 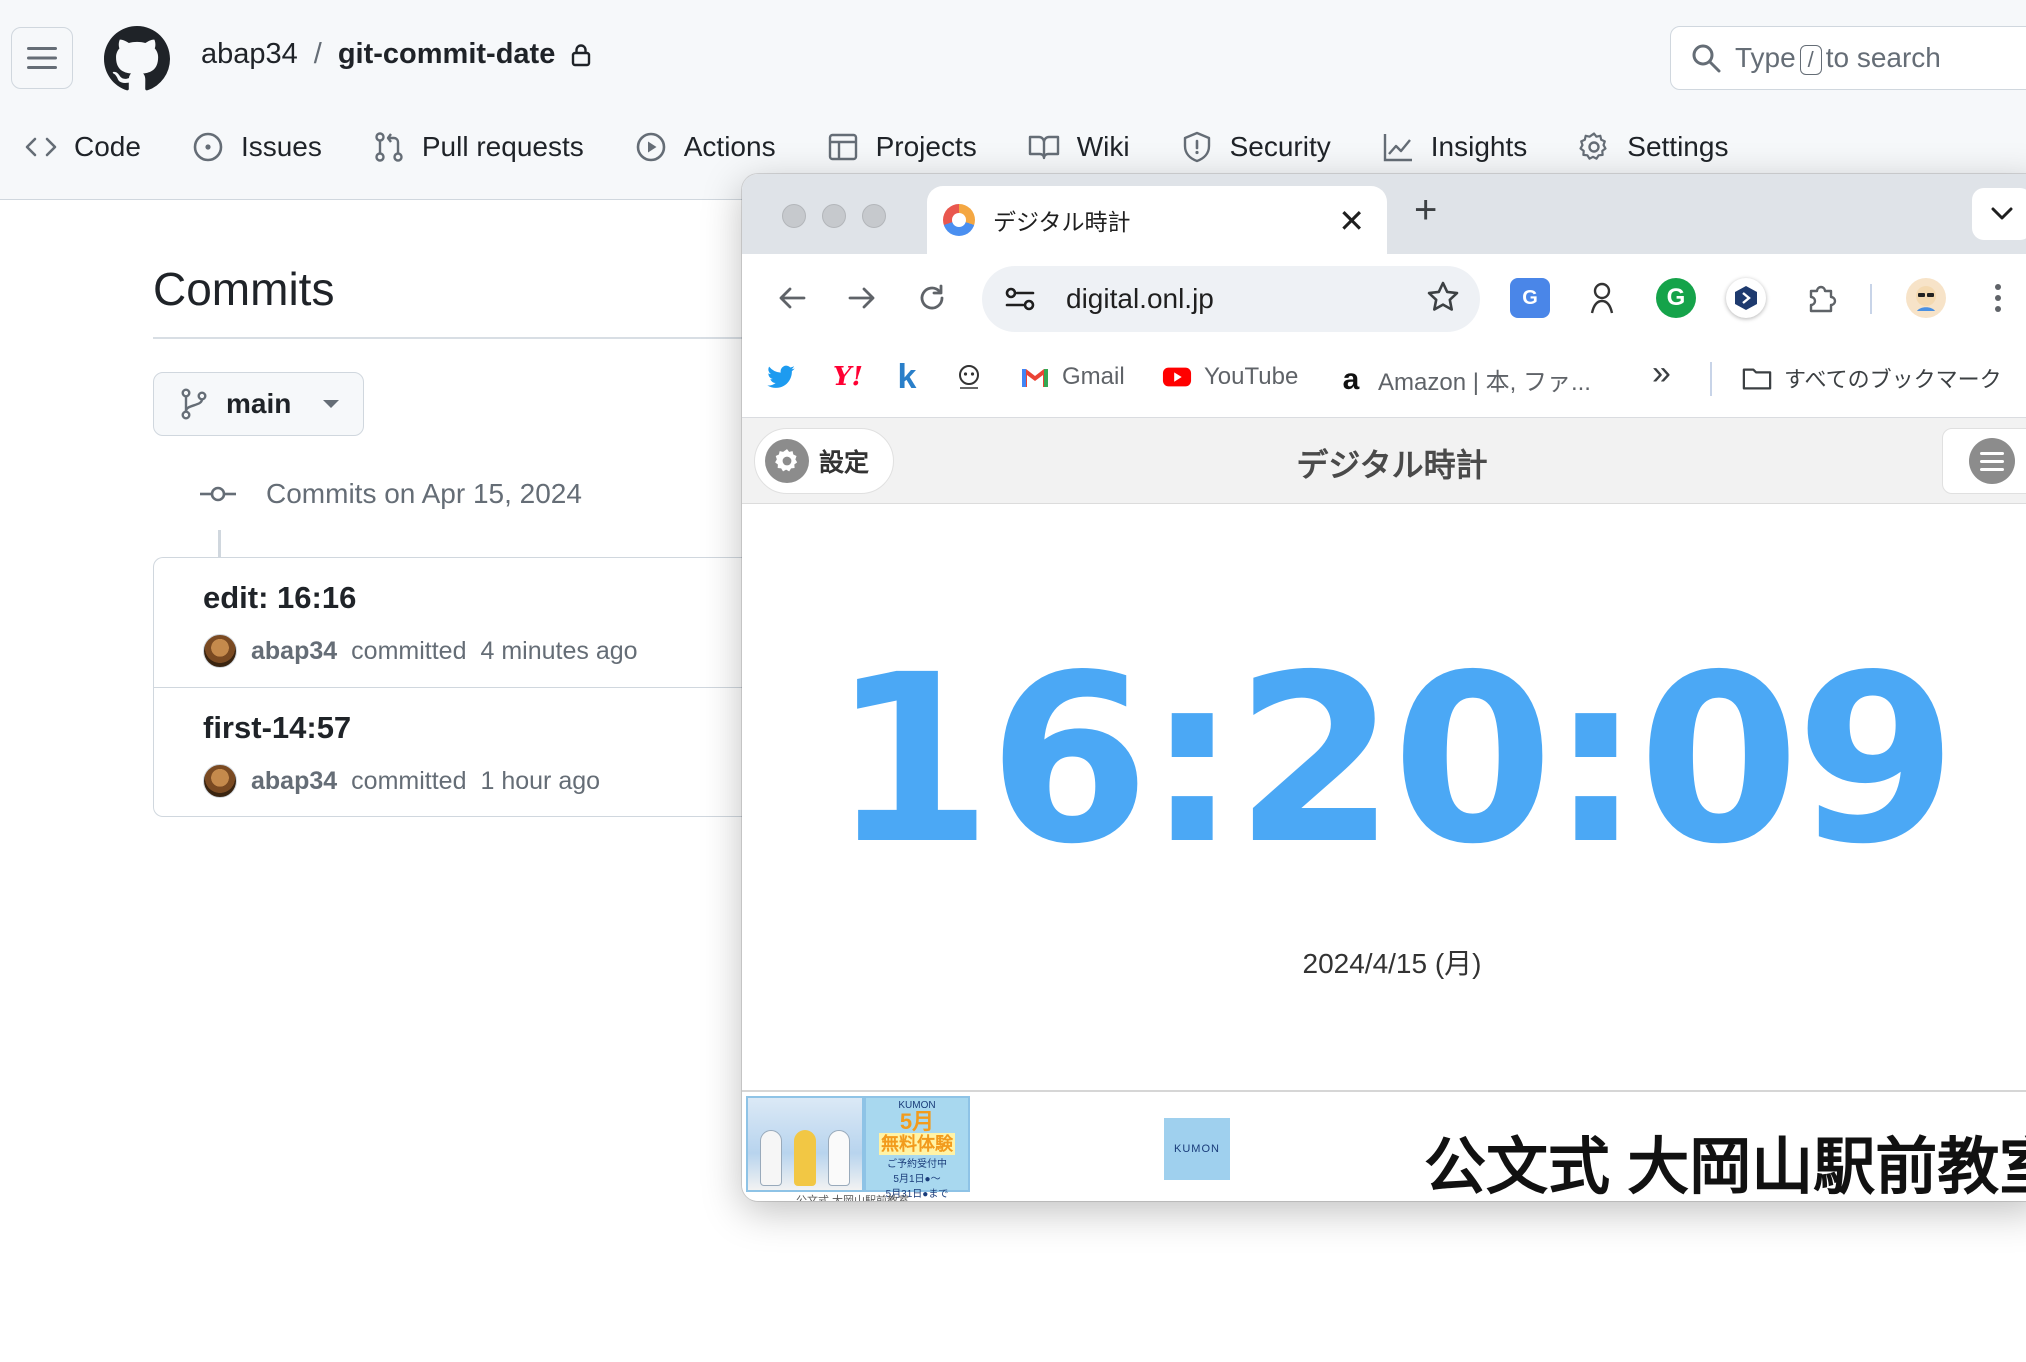 What do you see at coordinates (137, 59) in the screenshot?
I see `github-logo-icon` at bounding box center [137, 59].